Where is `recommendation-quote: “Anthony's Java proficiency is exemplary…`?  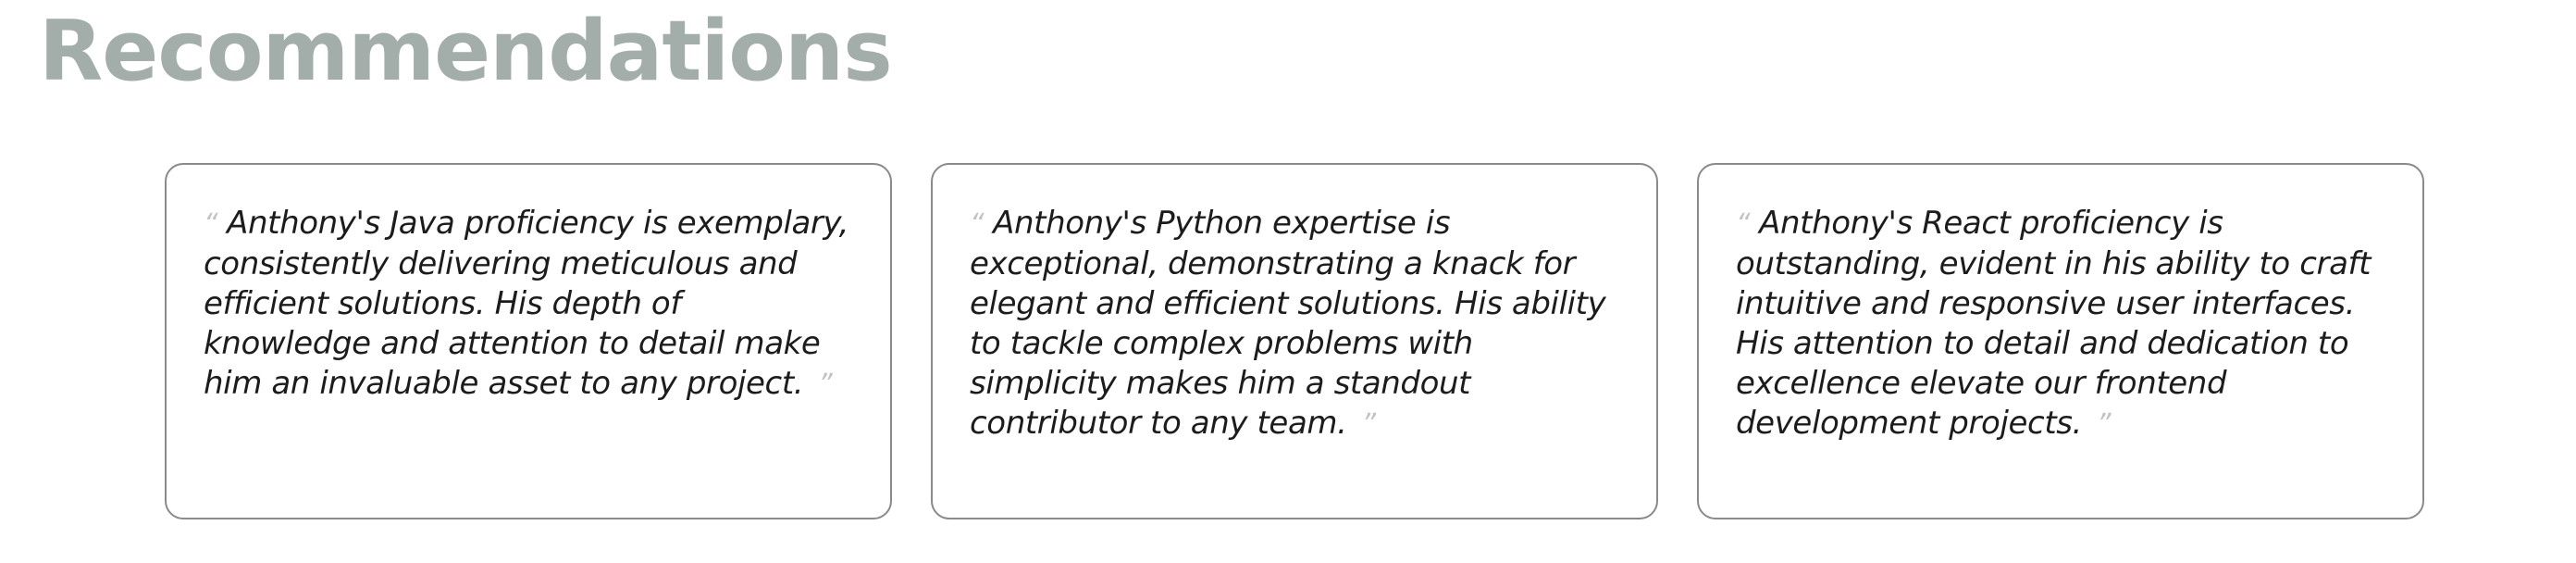 recommendation-quote: “Anthony's Java proficiency is exemplary… is located at coordinates (528, 304).